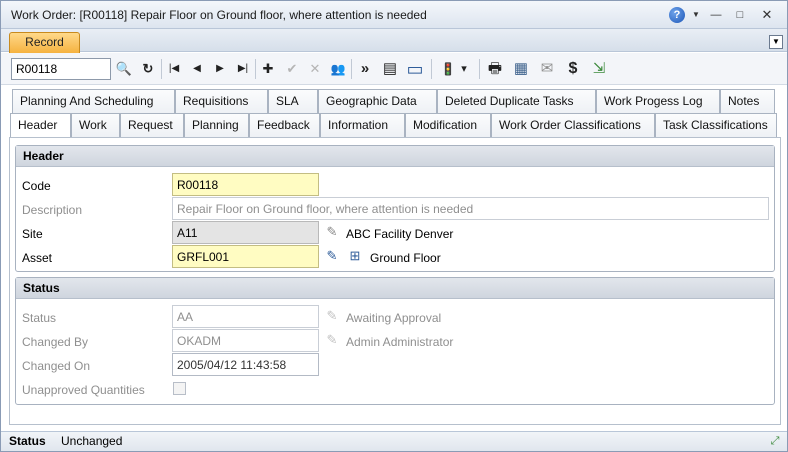 This screenshot has width=788, height=452. What do you see at coordinates (405, 258) in the screenshot?
I see `asset-description: Ground Floor` at bounding box center [405, 258].